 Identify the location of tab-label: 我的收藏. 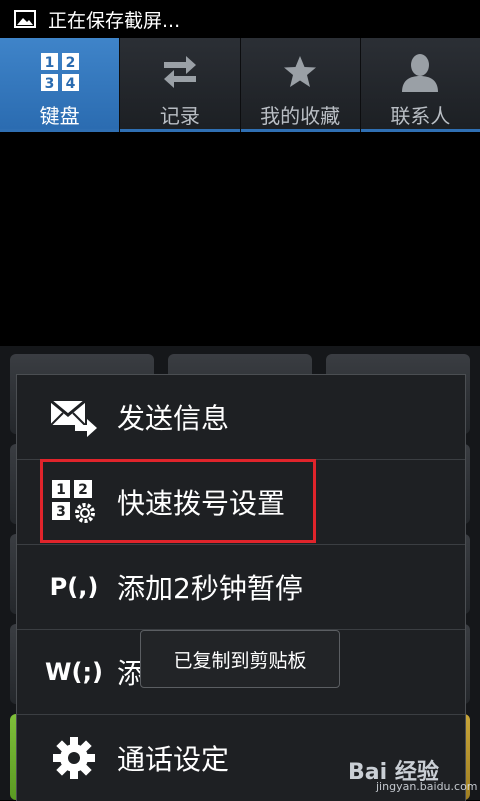
(300, 116).